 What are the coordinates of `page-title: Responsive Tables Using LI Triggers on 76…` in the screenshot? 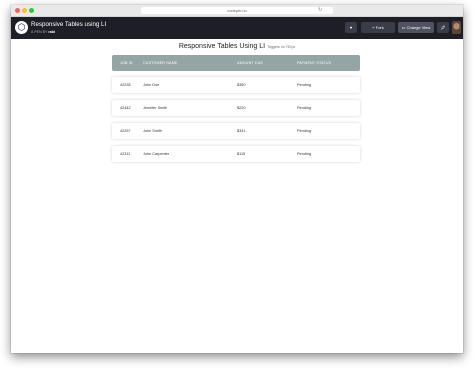 It's located at (237, 46).